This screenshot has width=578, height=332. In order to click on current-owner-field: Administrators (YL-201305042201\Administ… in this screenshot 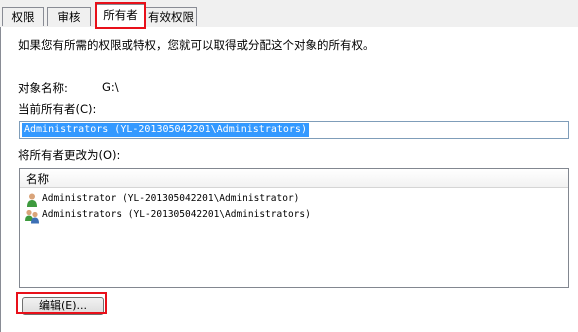, I will do `click(294, 130)`.